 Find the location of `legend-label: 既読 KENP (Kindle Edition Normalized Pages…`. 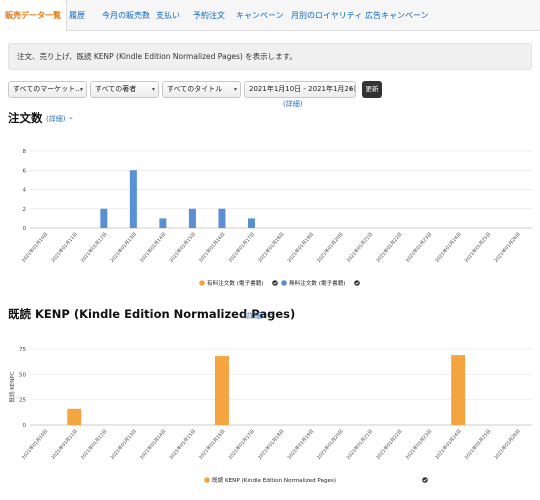

legend-label: 既読 KENP (Kindle Edition Normalized Pages… is located at coordinates (274, 480).